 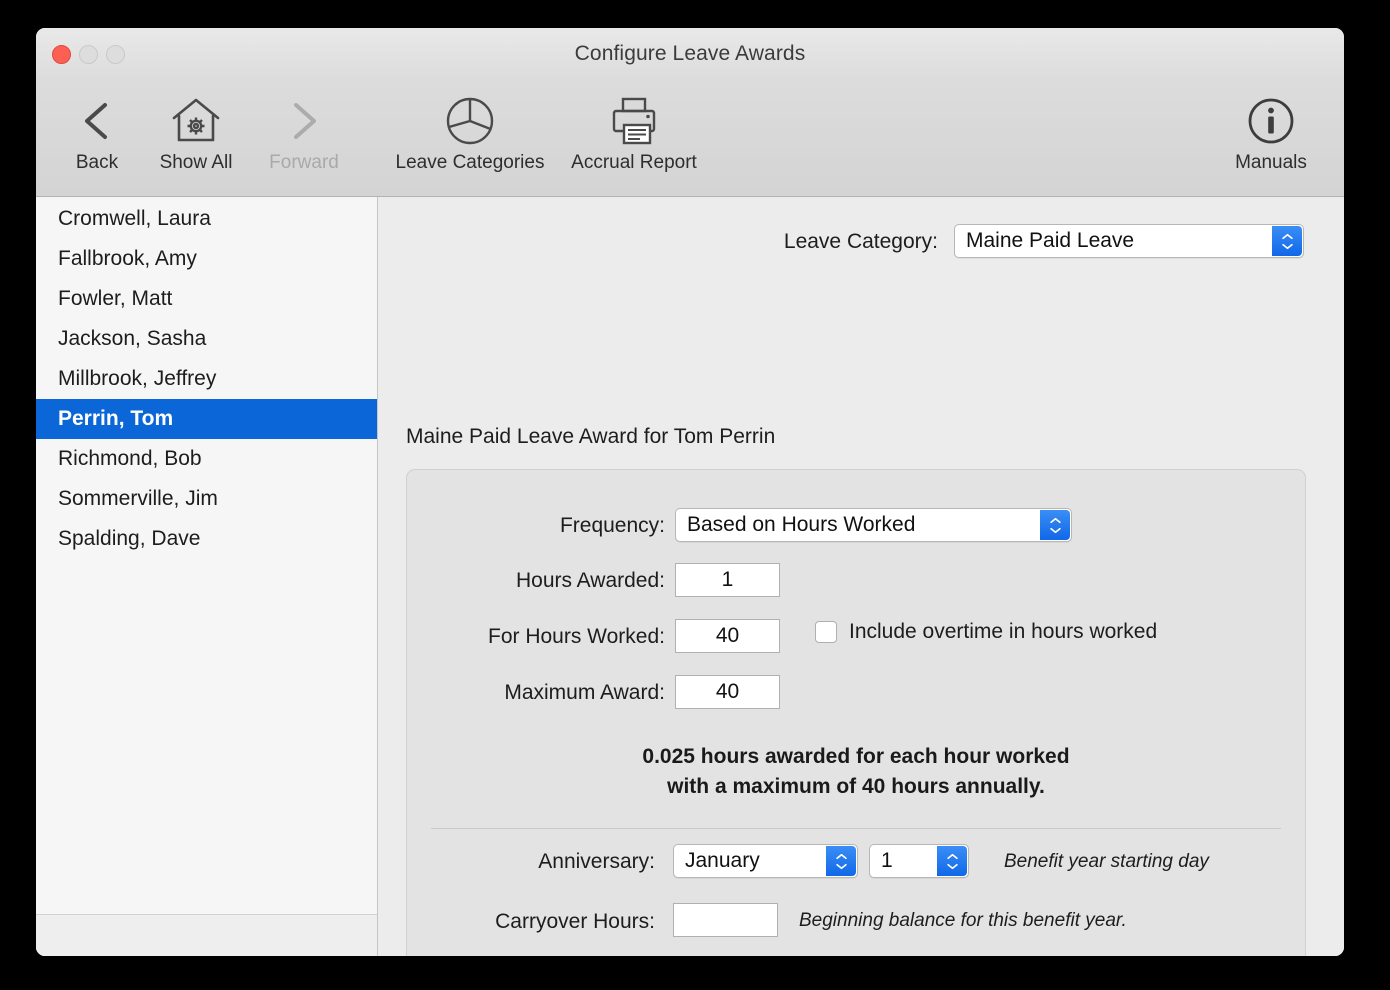 I want to click on toolbar-forward-label: Forward, so click(x=304, y=162).